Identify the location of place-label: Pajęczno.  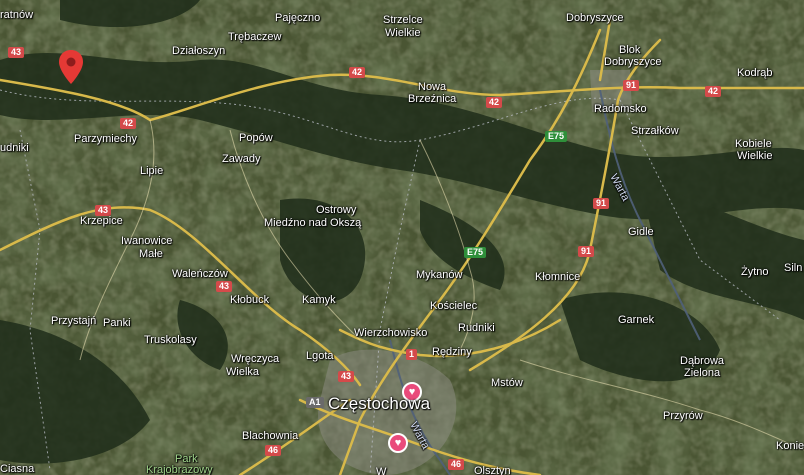
(297, 18).